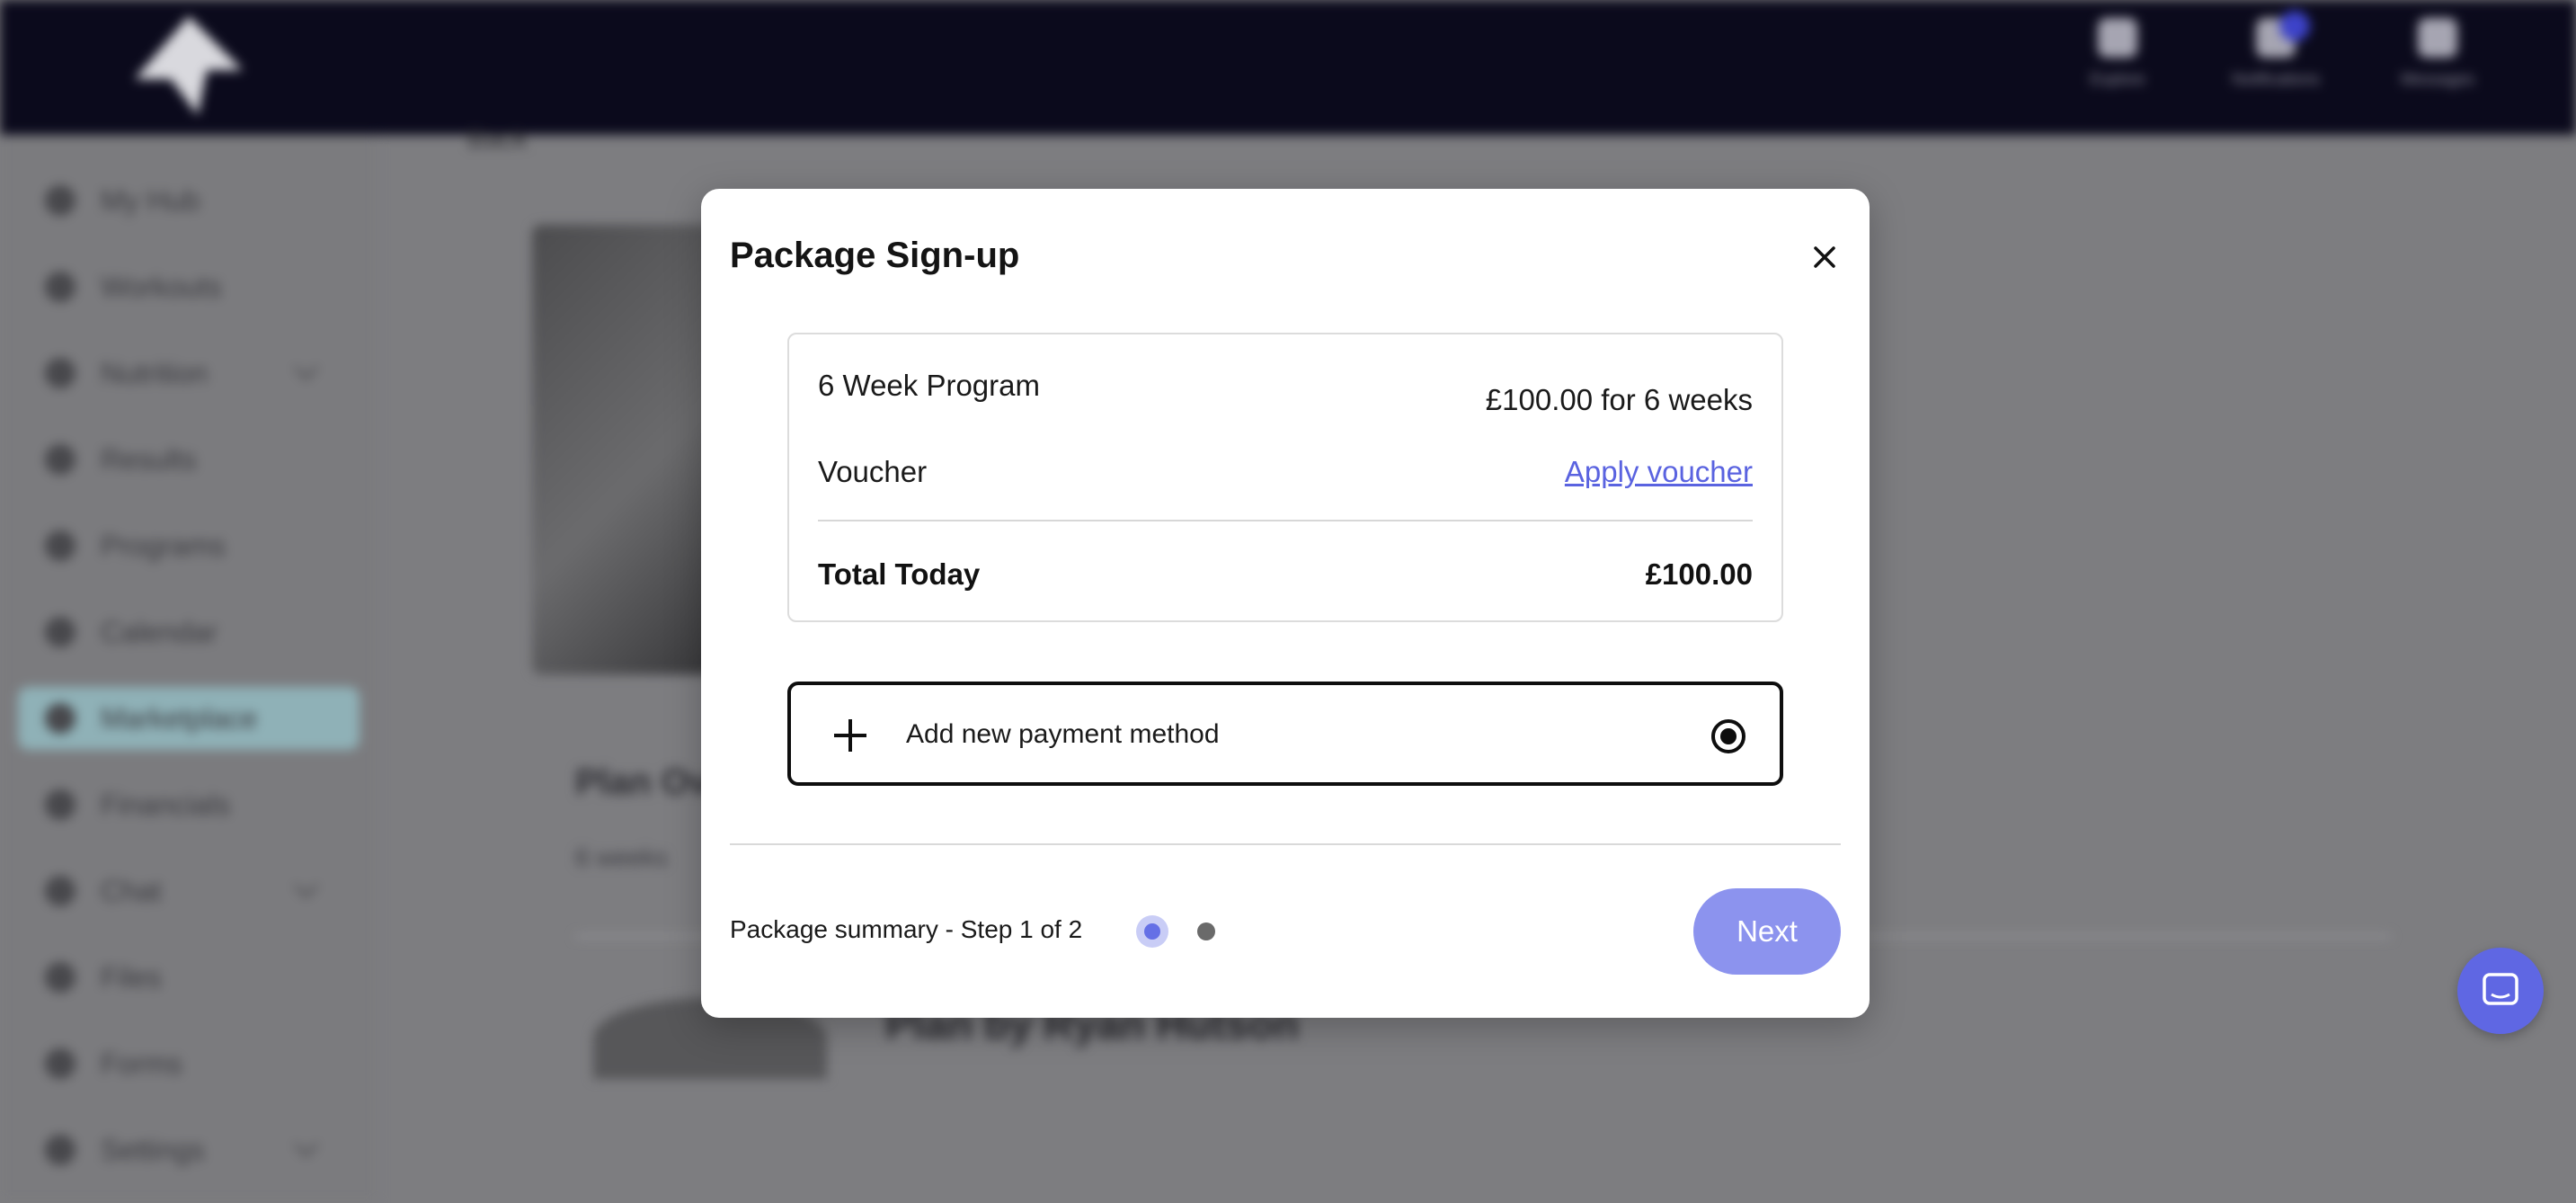  What do you see at coordinates (1659, 472) in the screenshot?
I see `apply-voucher-link: Apply voucher` at bounding box center [1659, 472].